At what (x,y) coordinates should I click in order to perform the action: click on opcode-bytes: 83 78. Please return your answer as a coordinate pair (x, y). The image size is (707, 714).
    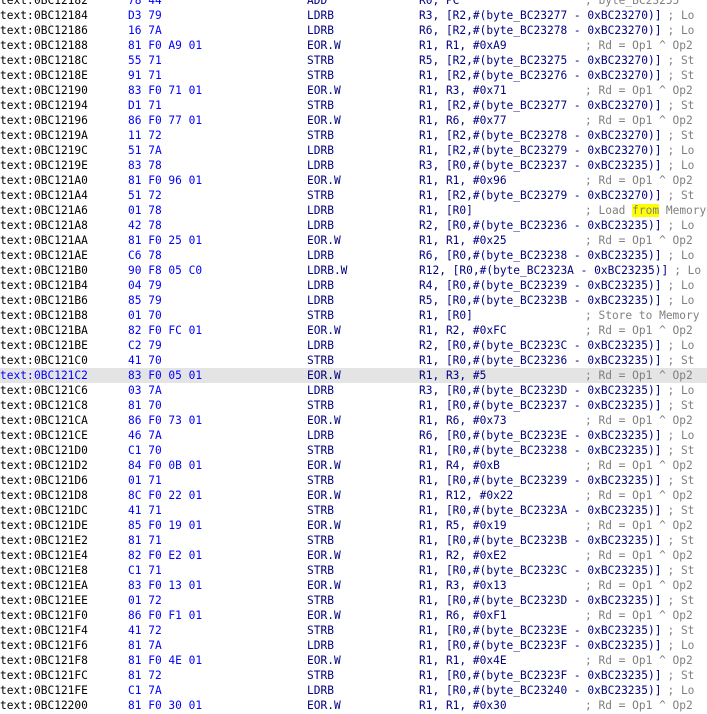
    Looking at the image, I should click on (145, 165).